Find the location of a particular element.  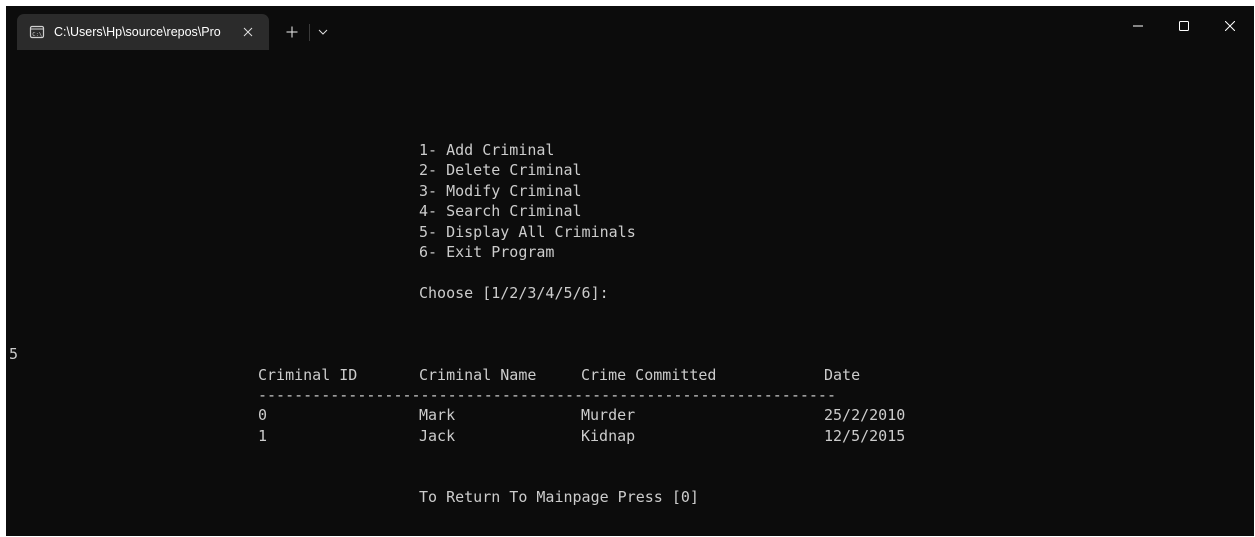

header-criminal-id: Criminal ID is located at coordinates (308, 375).